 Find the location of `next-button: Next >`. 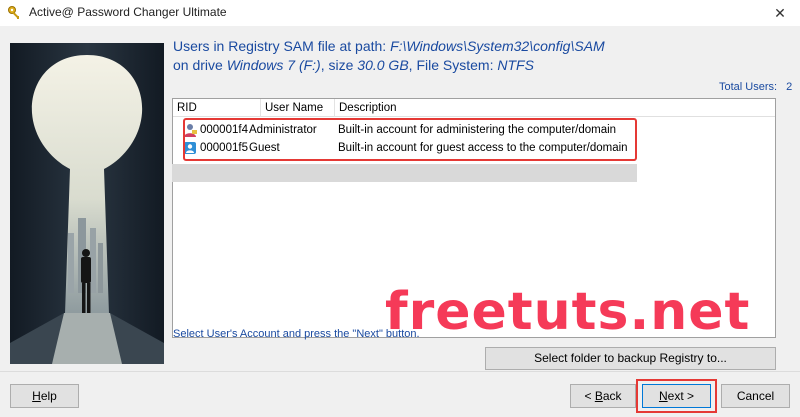

next-button: Next > is located at coordinates (676, 396).